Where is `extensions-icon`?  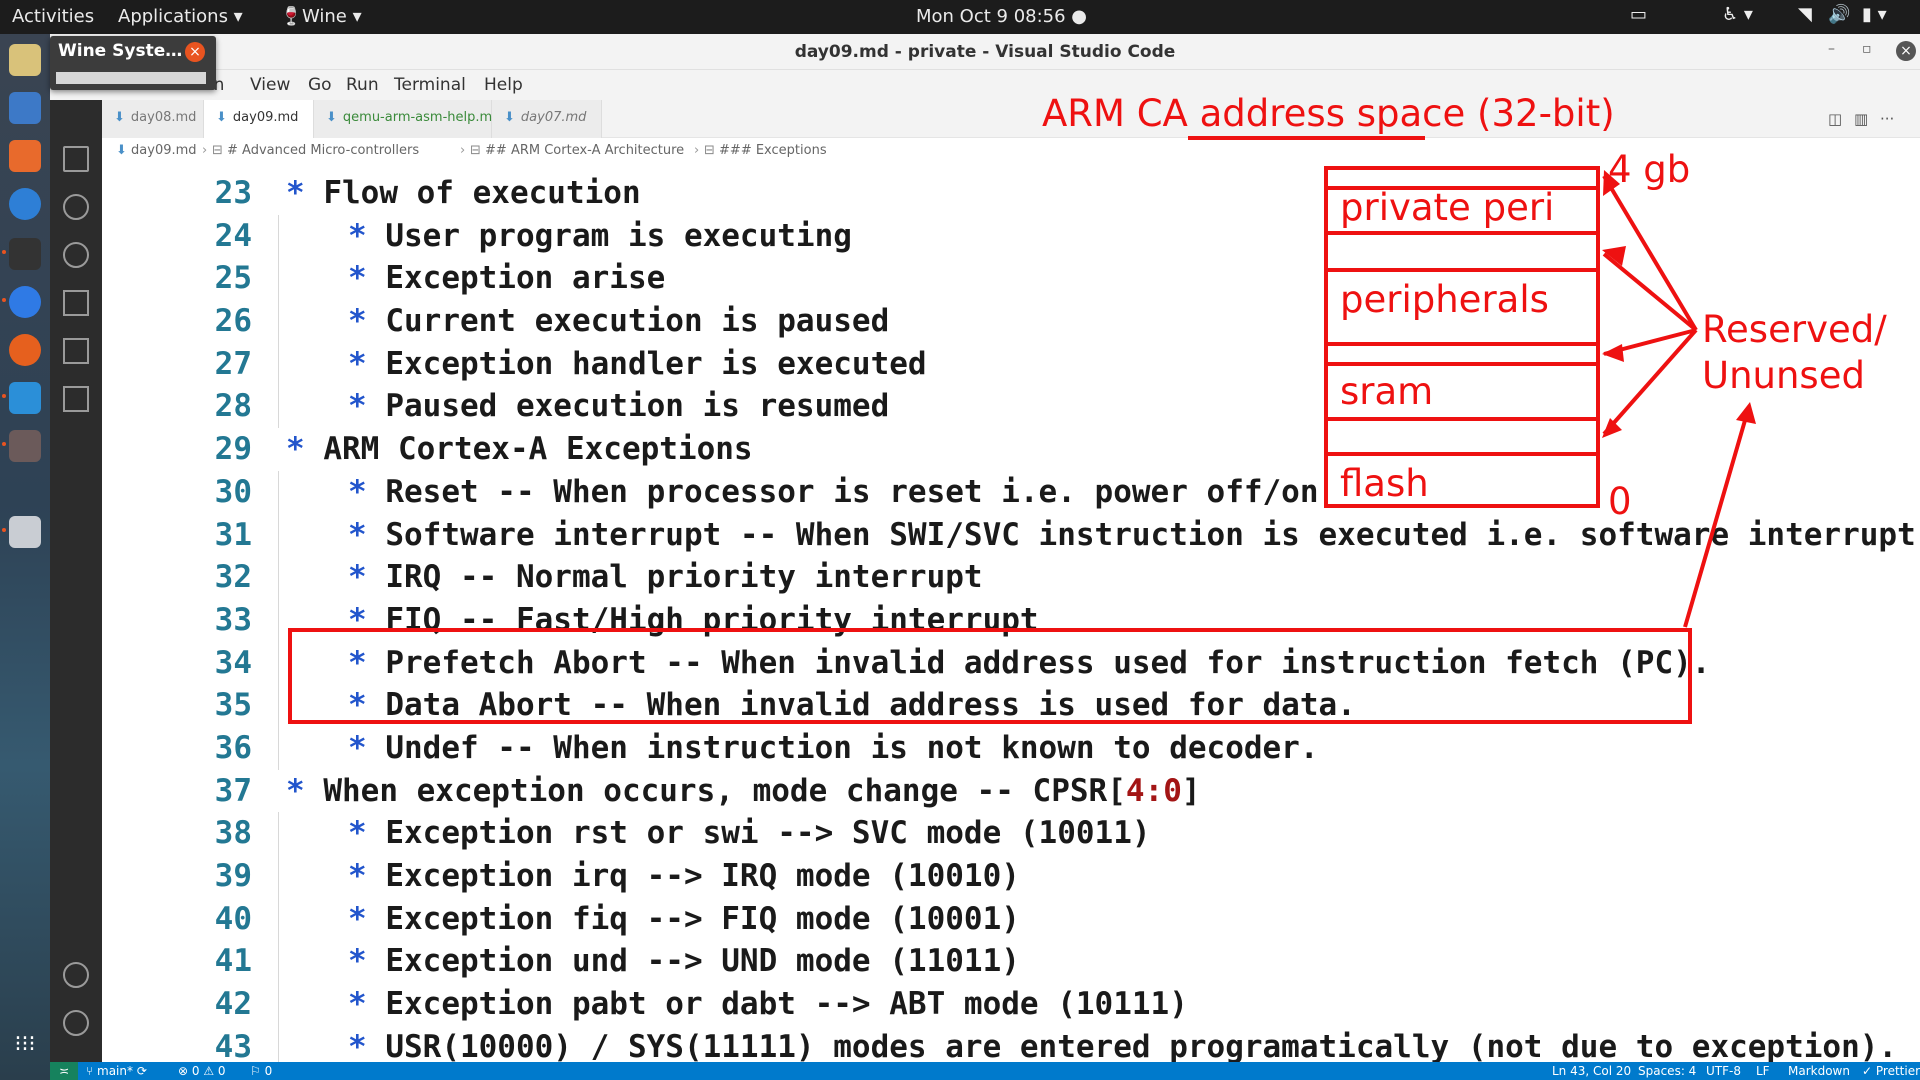 extensions-icon is located at coordinates (76, 351).